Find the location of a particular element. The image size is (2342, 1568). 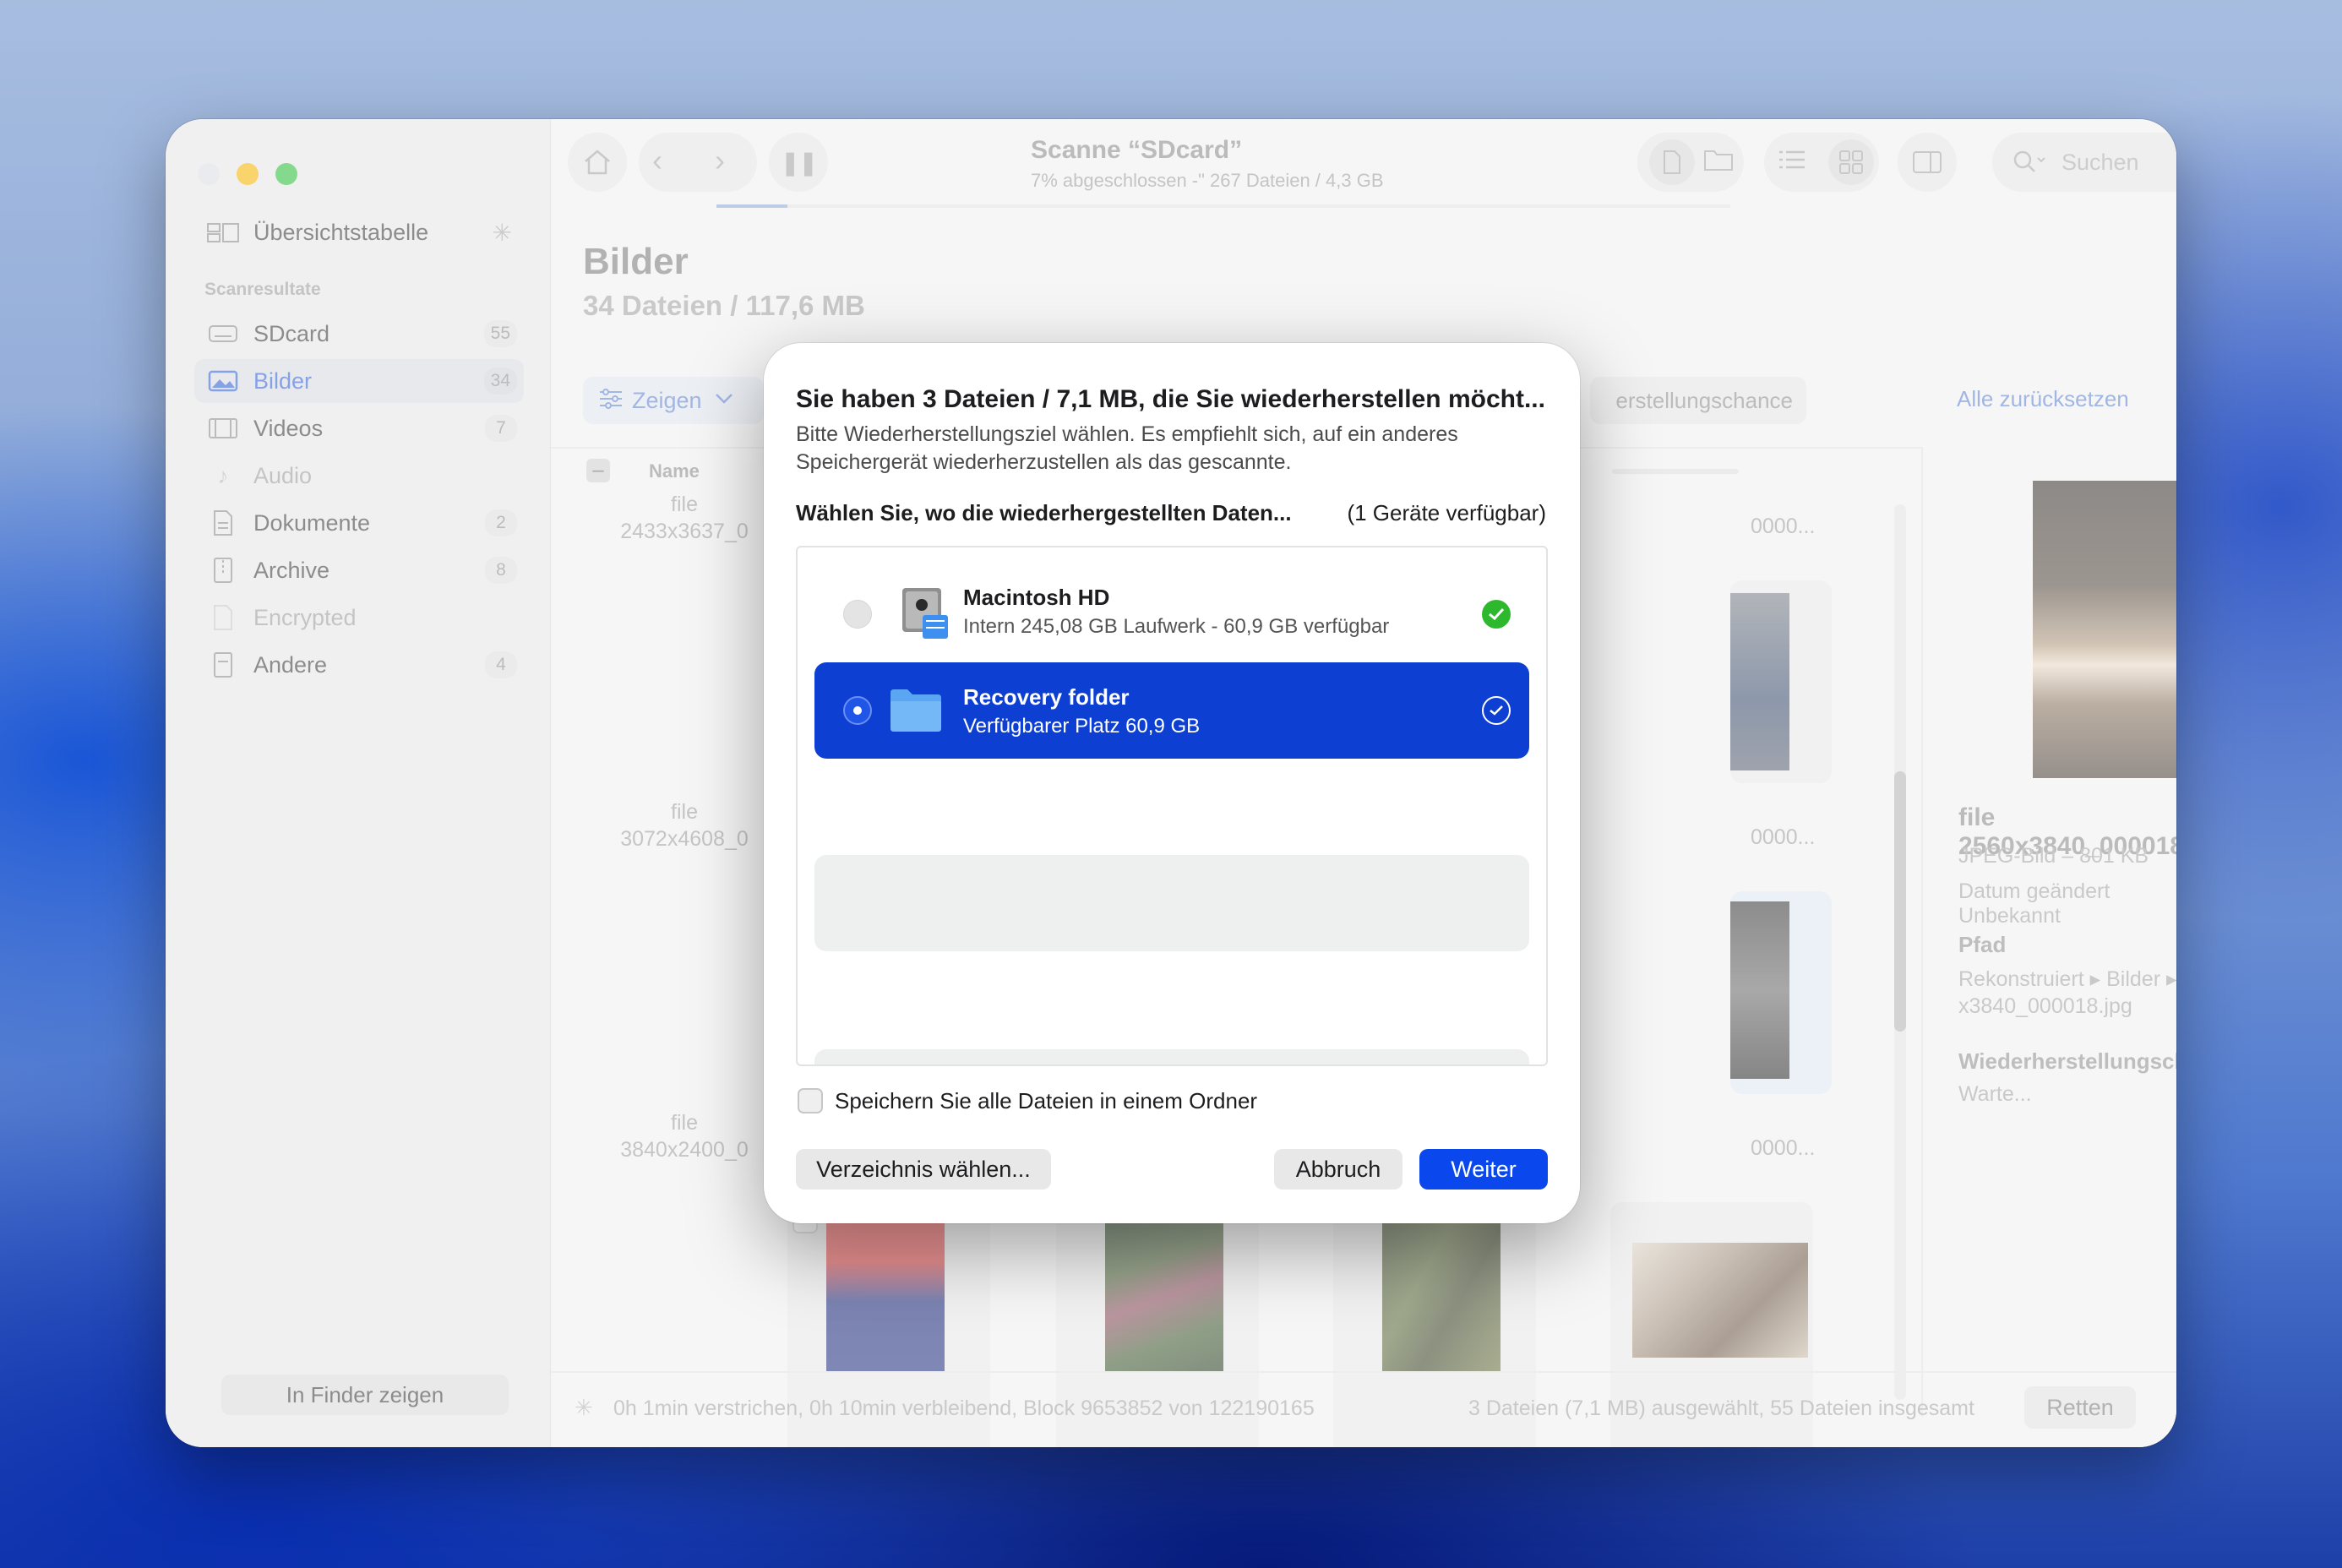

save-all-one-folder-checkbox is located at coordinates (811, 1100).